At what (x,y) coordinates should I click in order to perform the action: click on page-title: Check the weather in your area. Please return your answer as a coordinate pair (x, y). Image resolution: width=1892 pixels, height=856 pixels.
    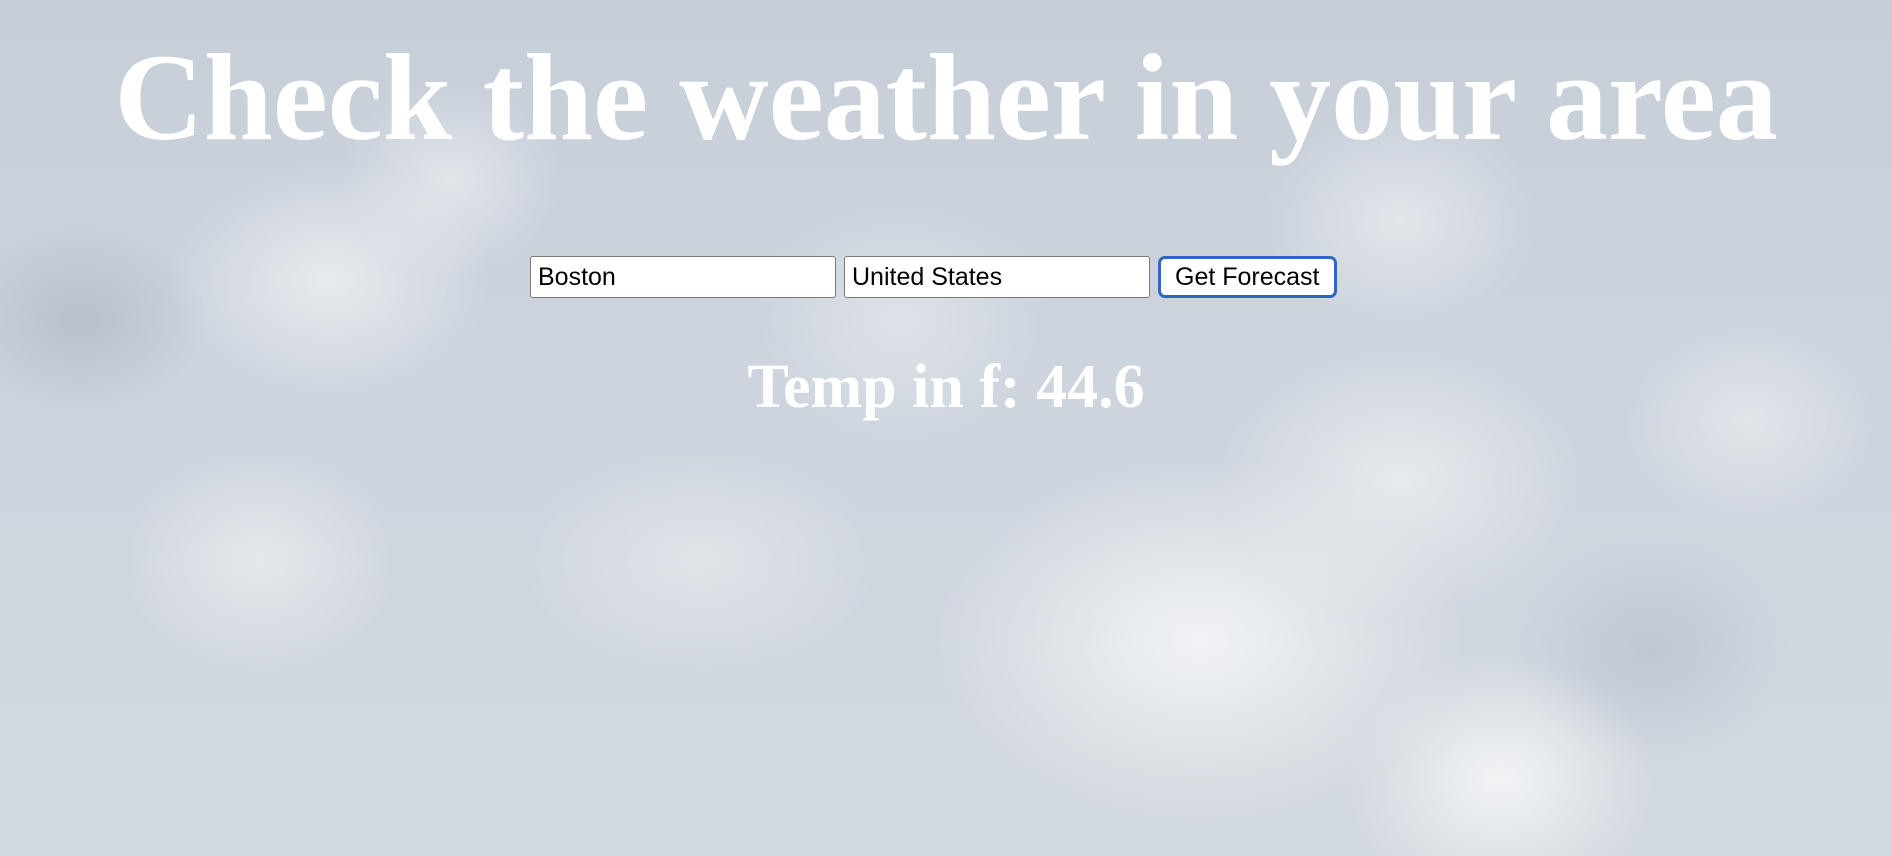
    Looking at the image, I should click on (946, 97).